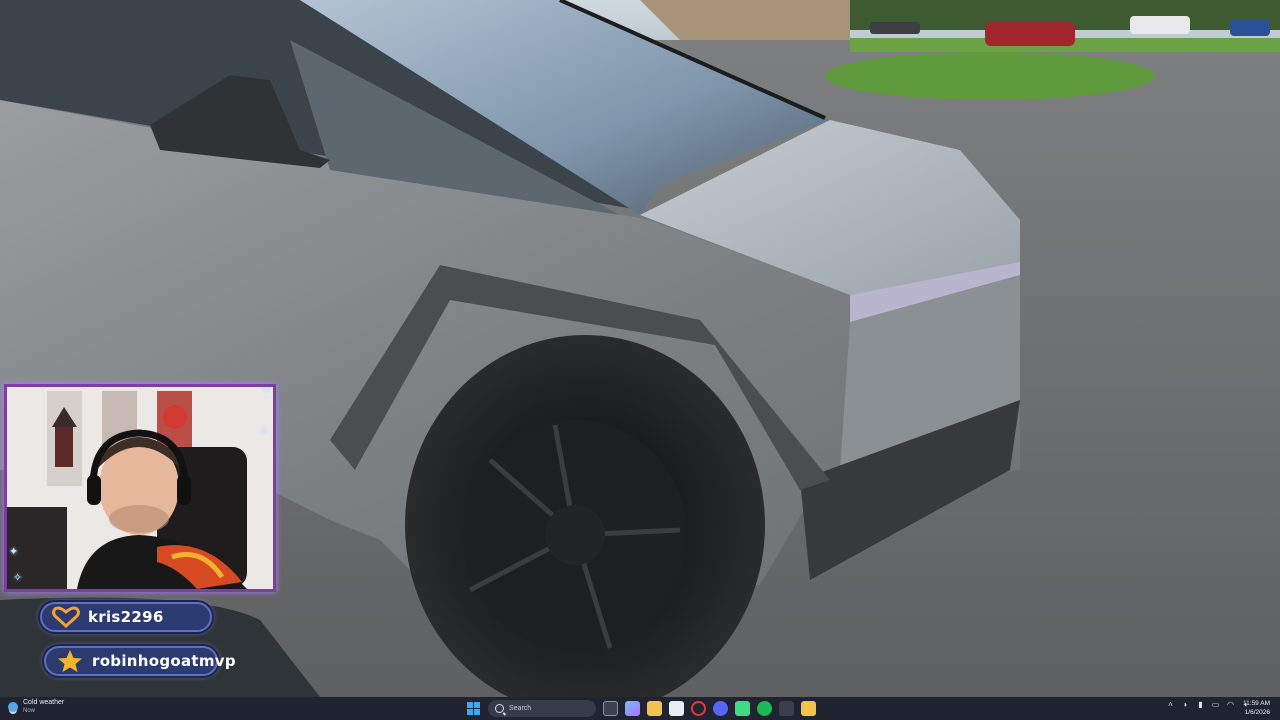 This screenshot has height=720, width=1280. I want to click on network-icon: ◗, so click(1185, 704).